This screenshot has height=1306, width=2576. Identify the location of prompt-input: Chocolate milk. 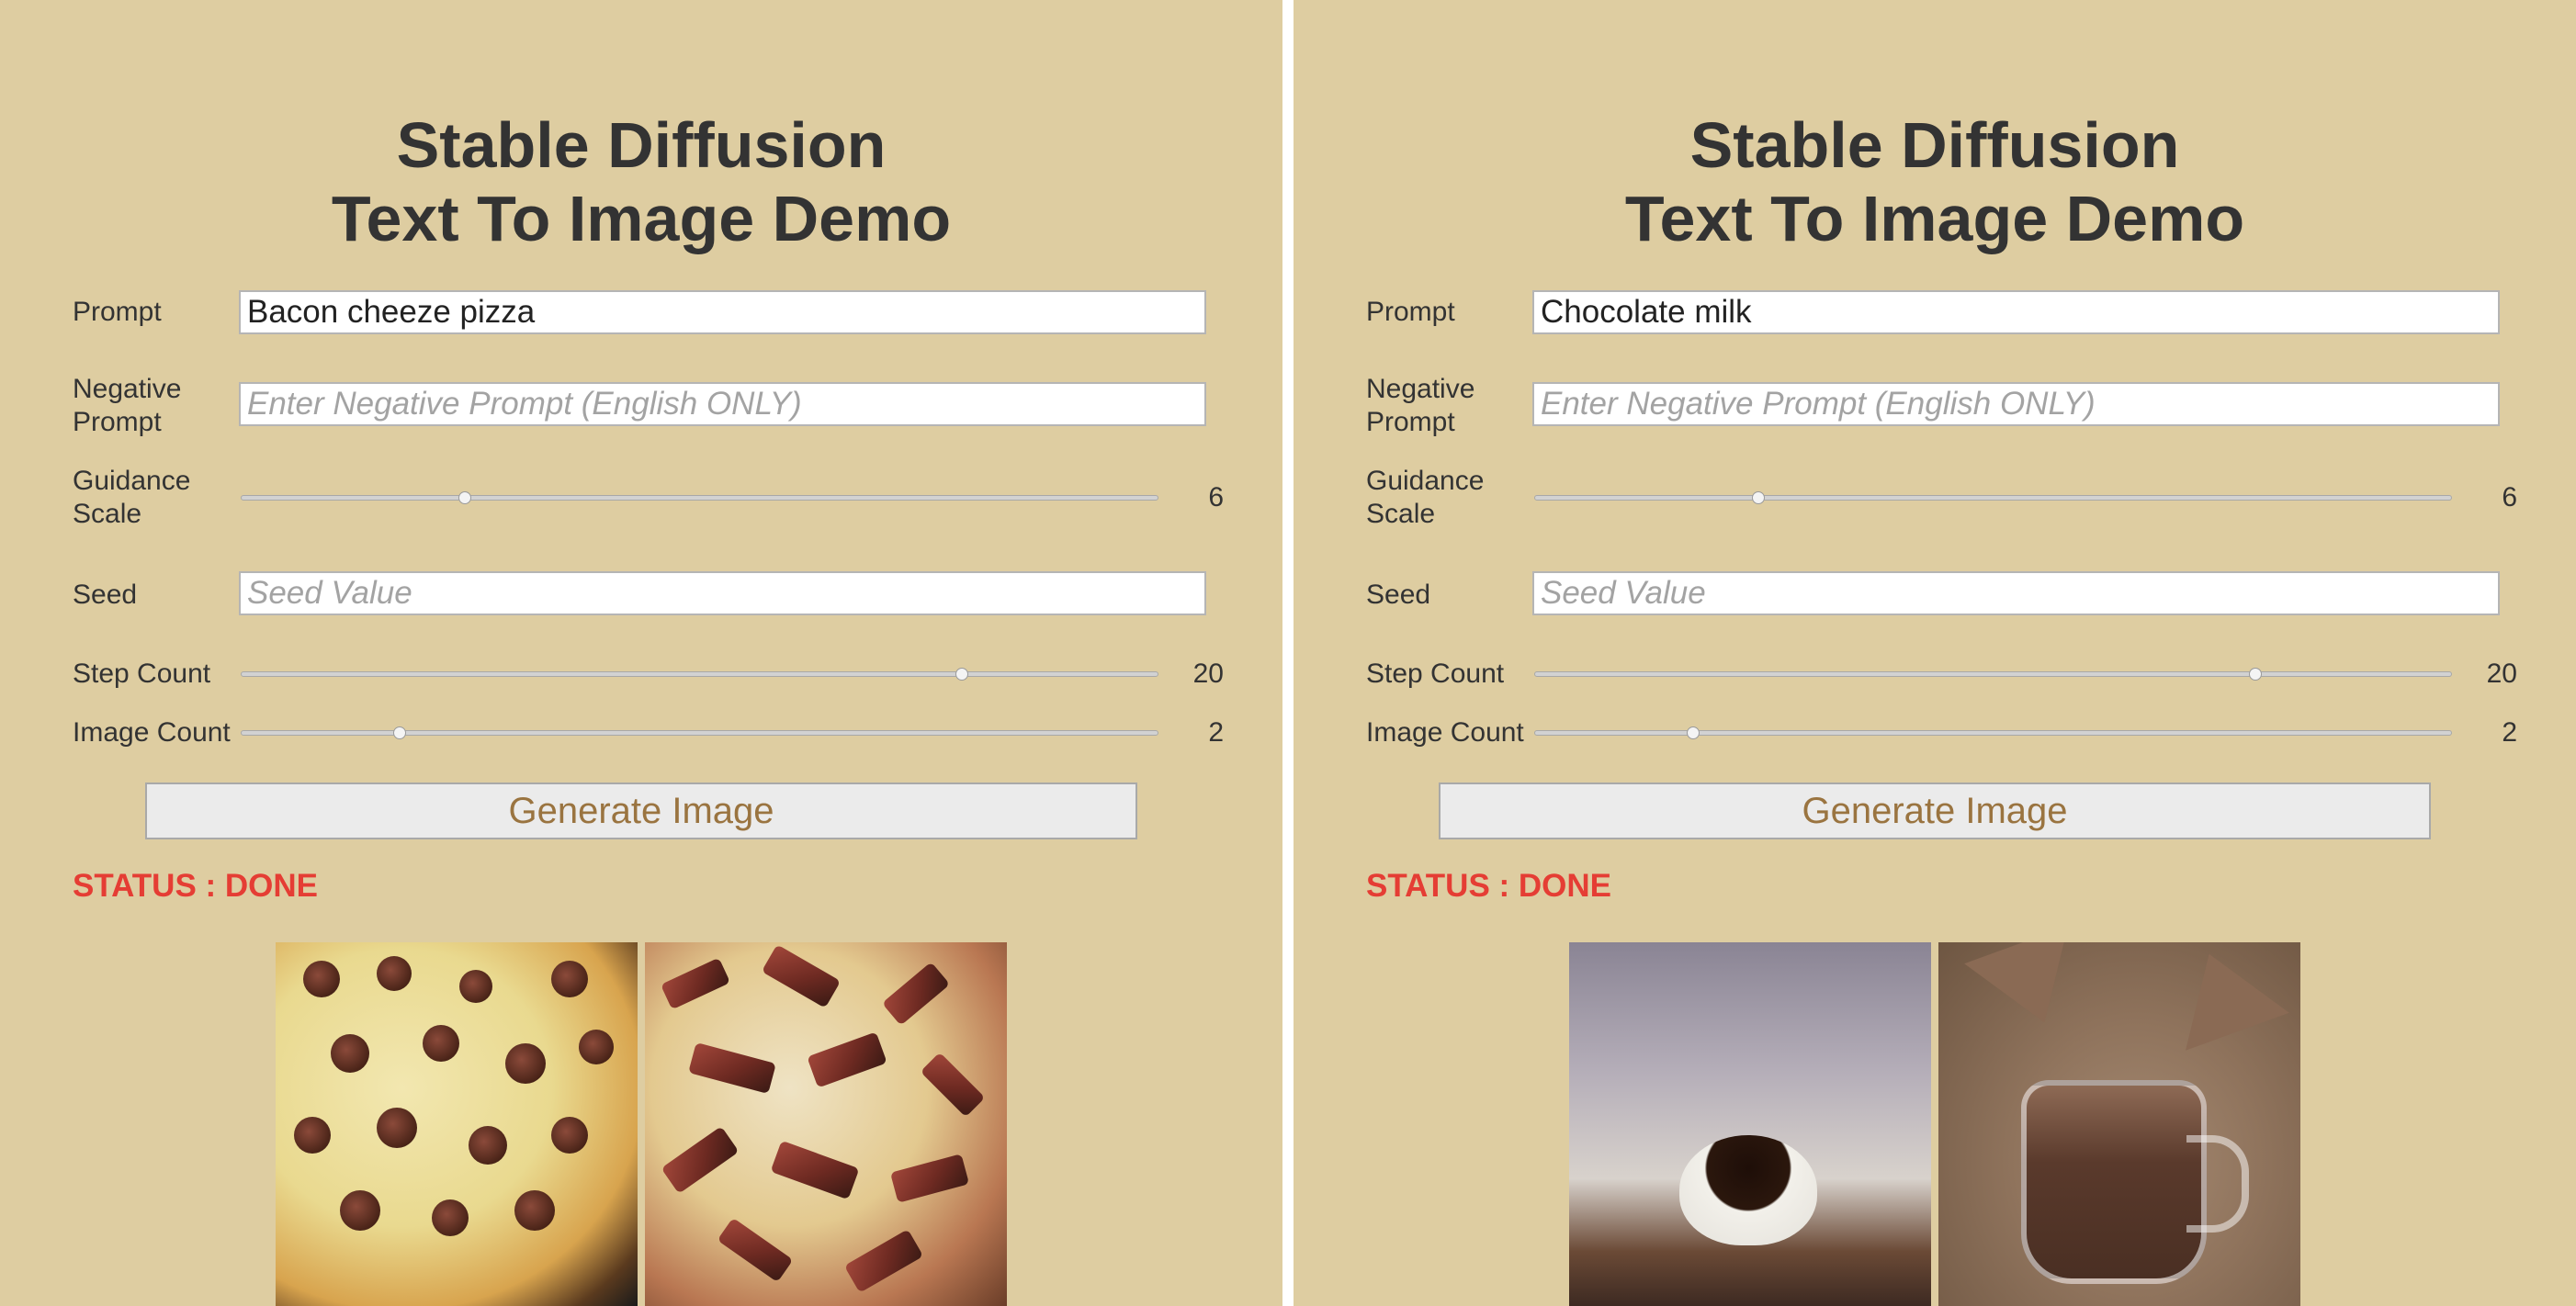
(2016, 312).